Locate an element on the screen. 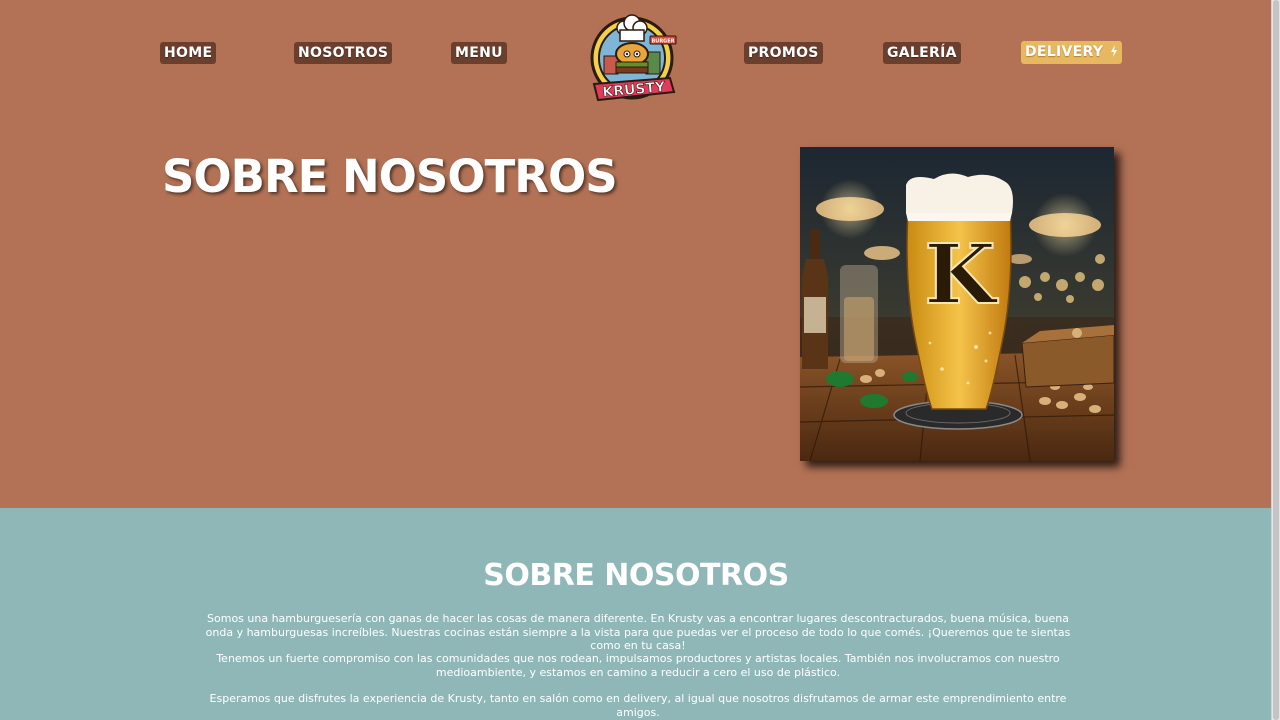 The image size is (1280, 720). glass-letter: K is located at coordinates (961, 275).